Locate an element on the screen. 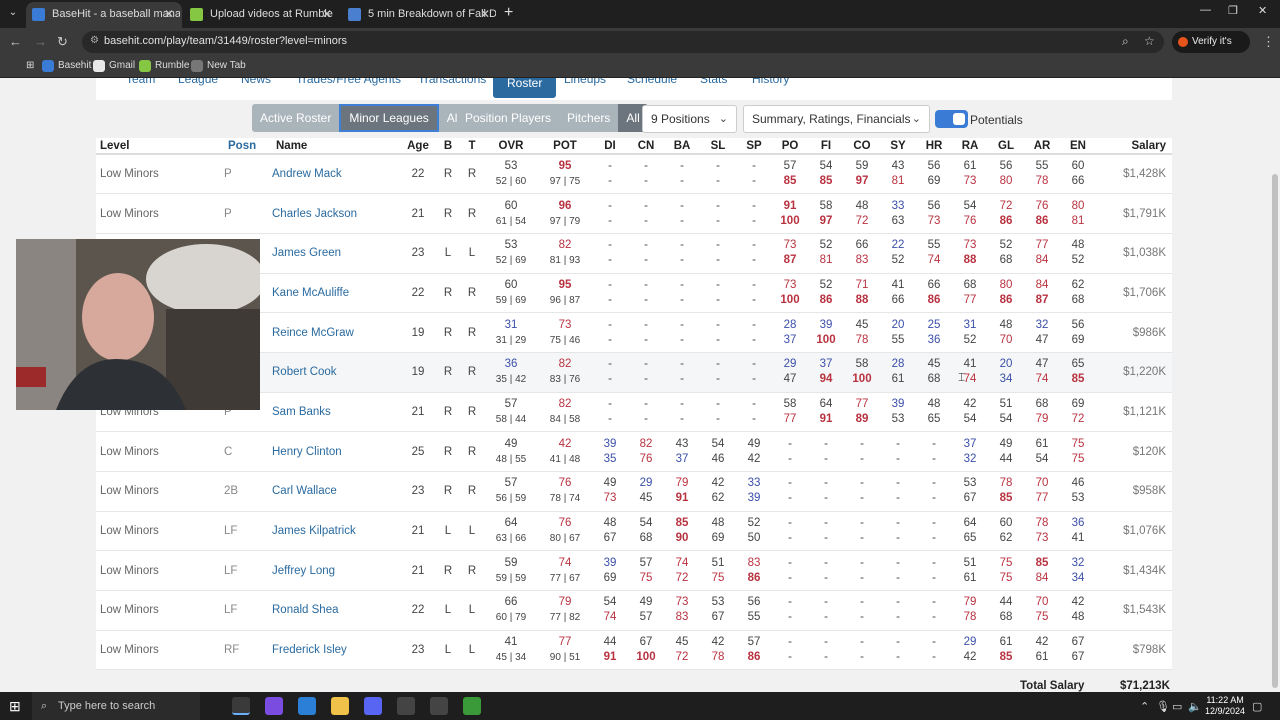  bookmark-gmail: Gmail is located at coordinates (114, 66).